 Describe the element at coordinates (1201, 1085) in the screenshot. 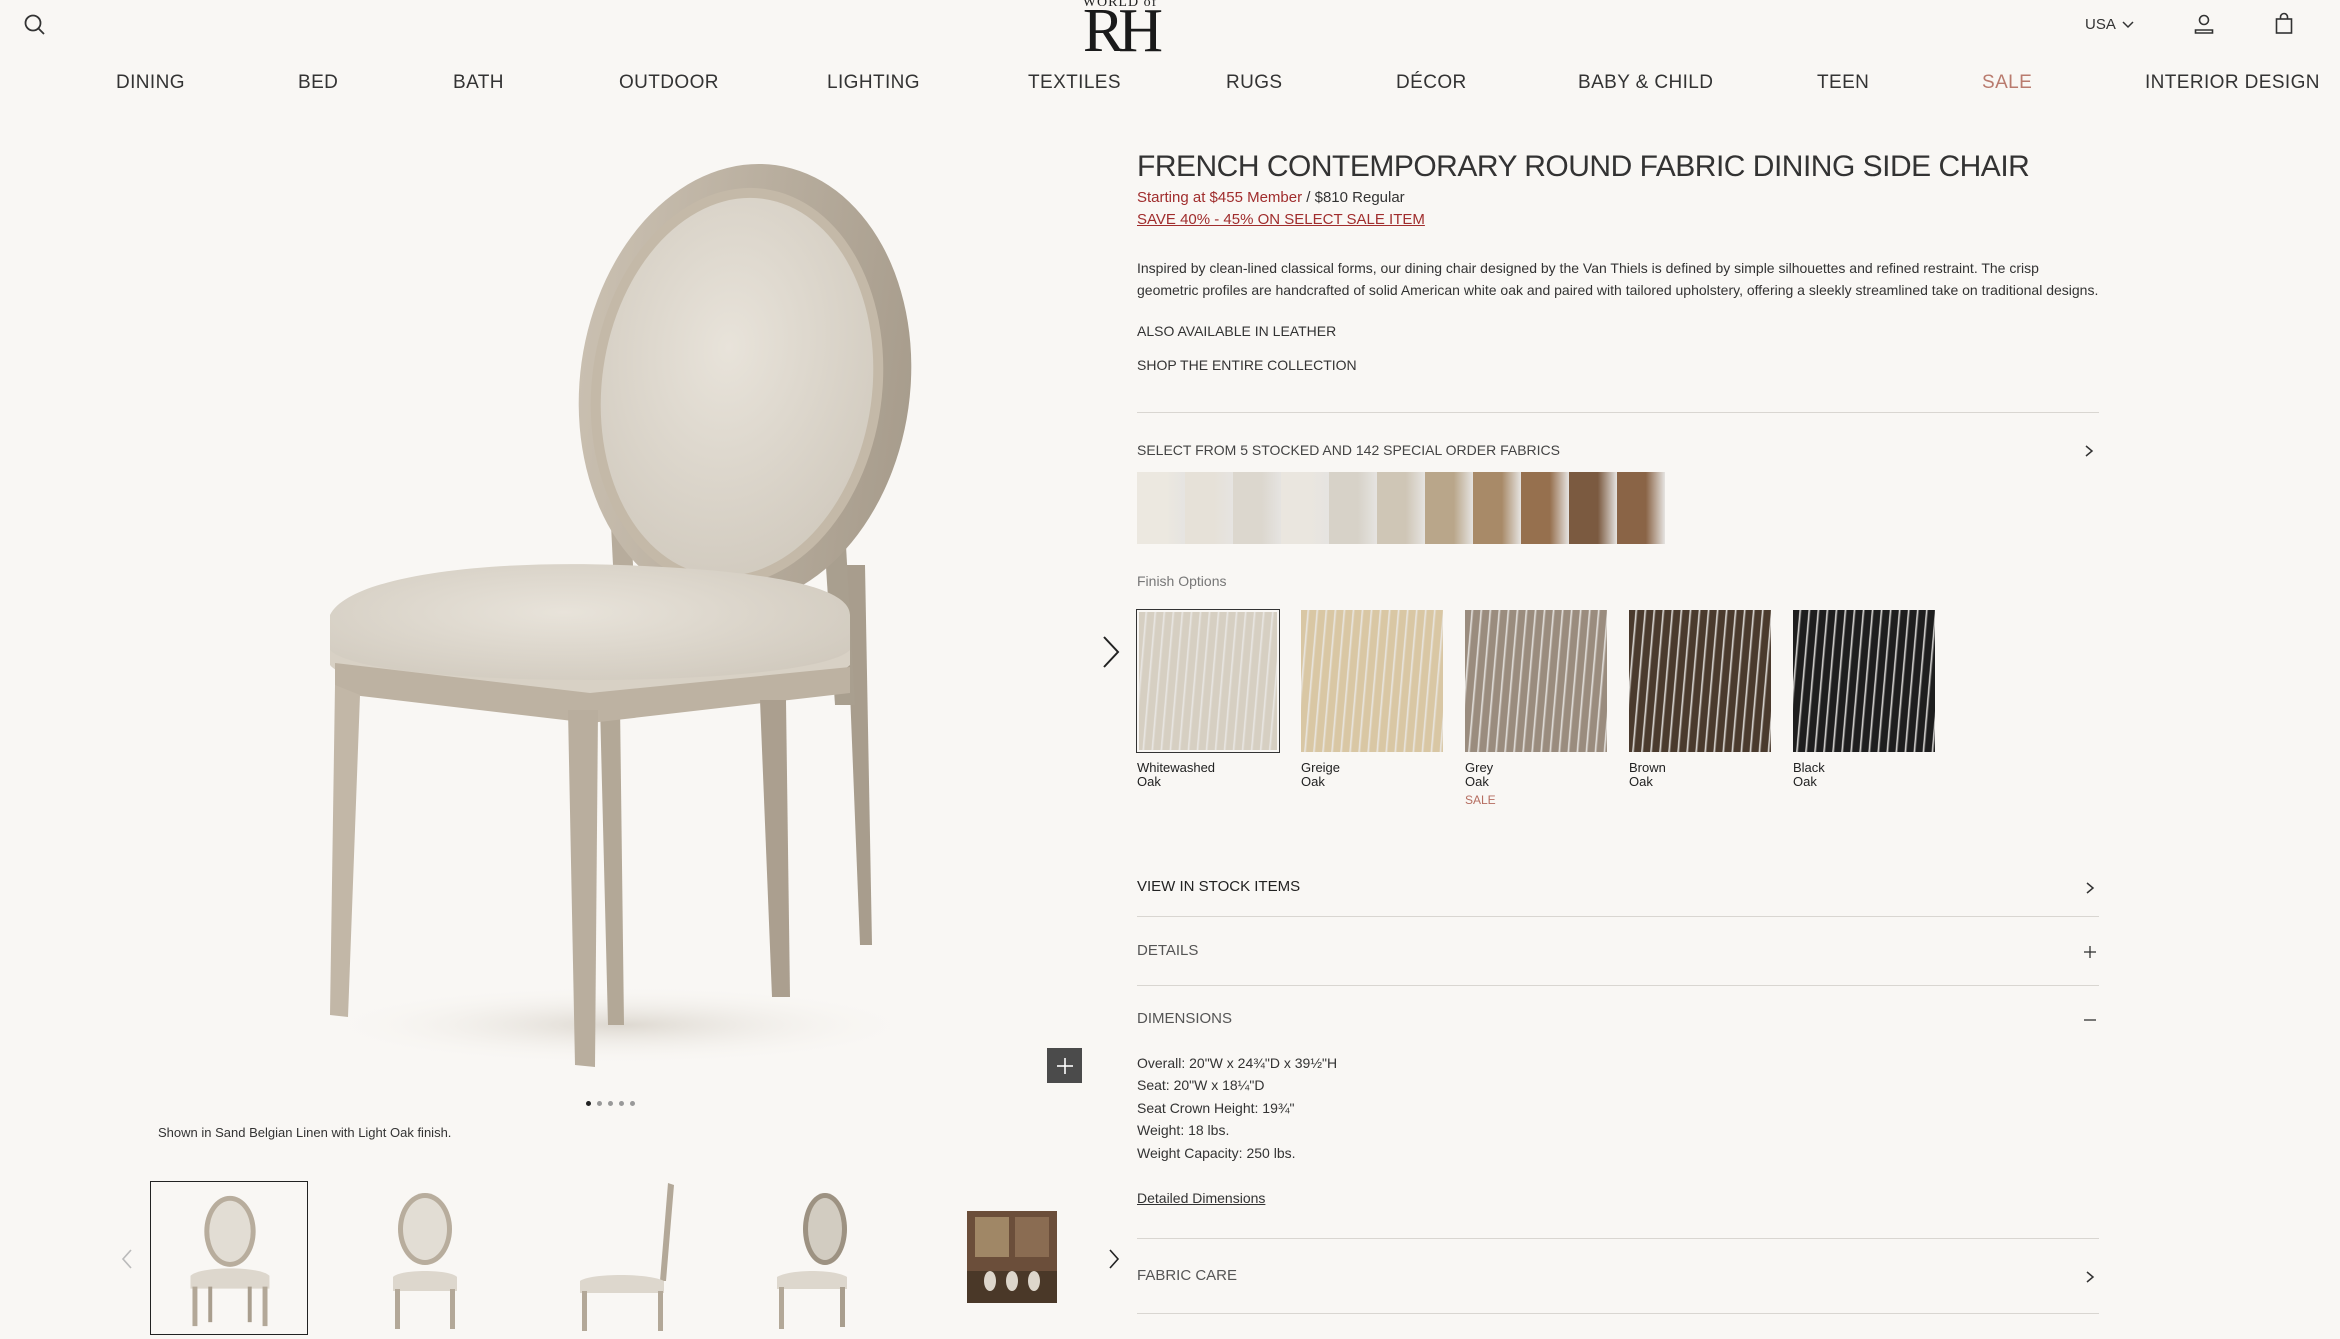

I see `dimension-seat: Seat: 20"W x 18¼"D` at that location.